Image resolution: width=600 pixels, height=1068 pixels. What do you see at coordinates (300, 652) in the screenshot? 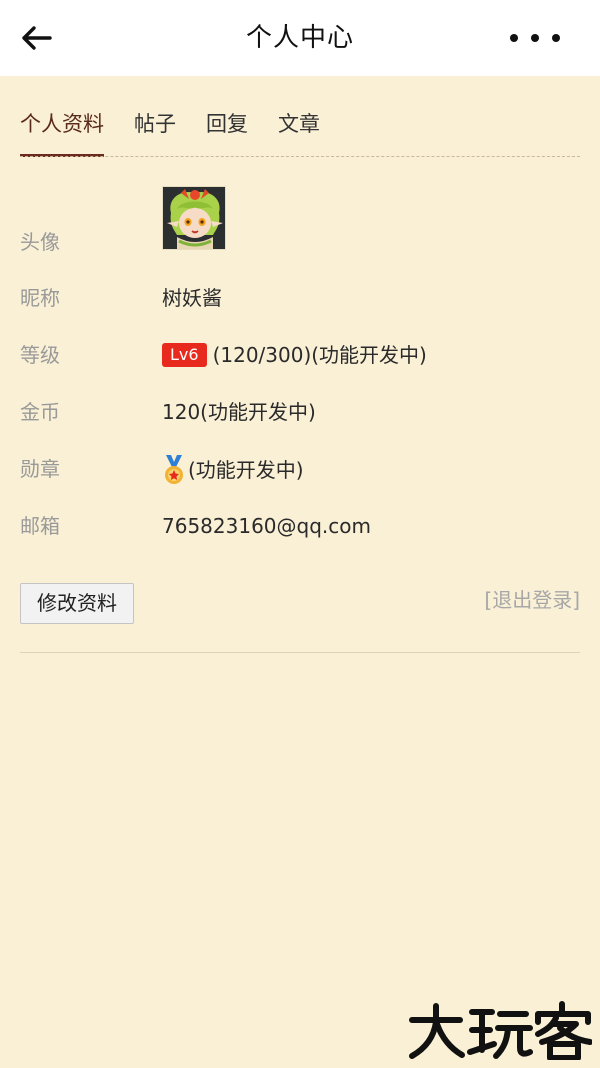
I see `content-divider` at bounding box center [300, 652].